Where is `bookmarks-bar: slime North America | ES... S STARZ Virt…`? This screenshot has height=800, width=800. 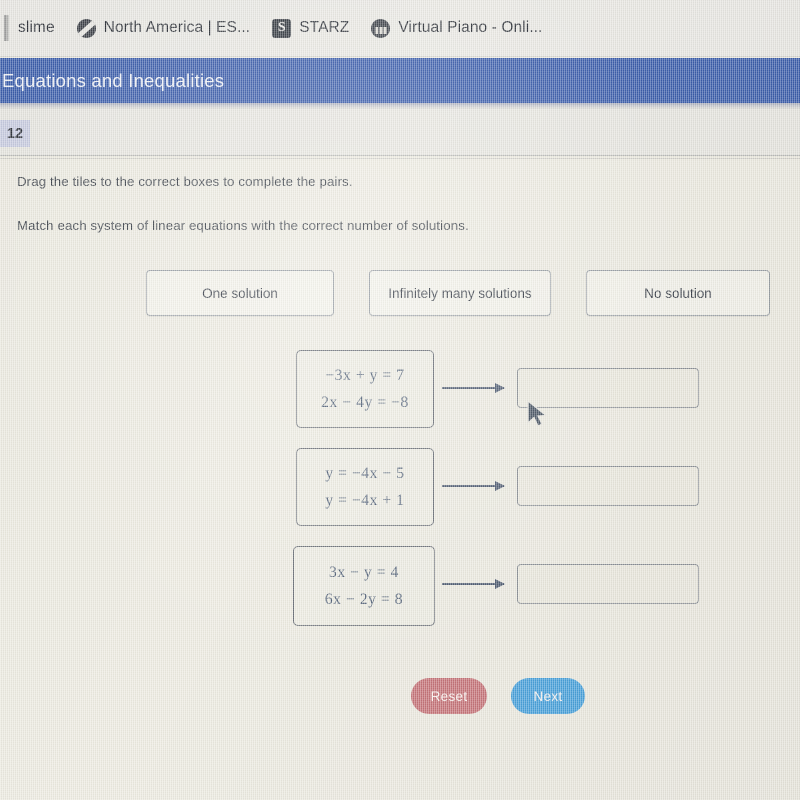
bookmarks-bar: slime North America | ES... S STARZ Virt… is located at coordinates (400, 28).